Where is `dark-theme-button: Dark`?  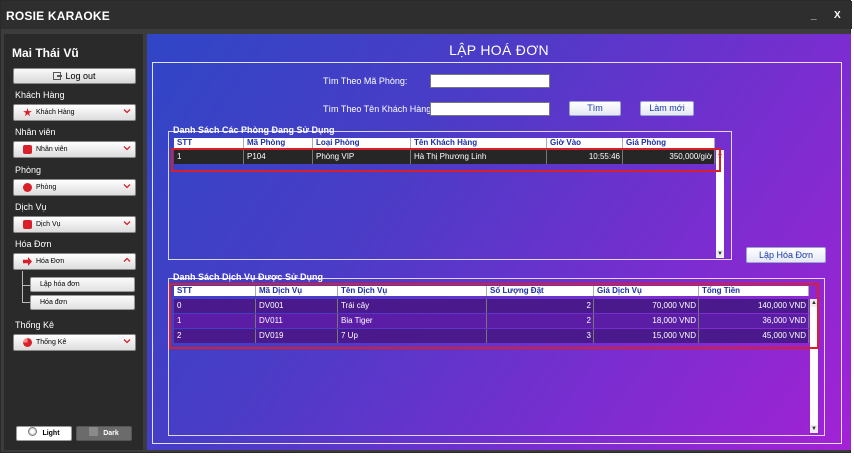 dark-theme-button: Dark is located at coordinates (104, 433).